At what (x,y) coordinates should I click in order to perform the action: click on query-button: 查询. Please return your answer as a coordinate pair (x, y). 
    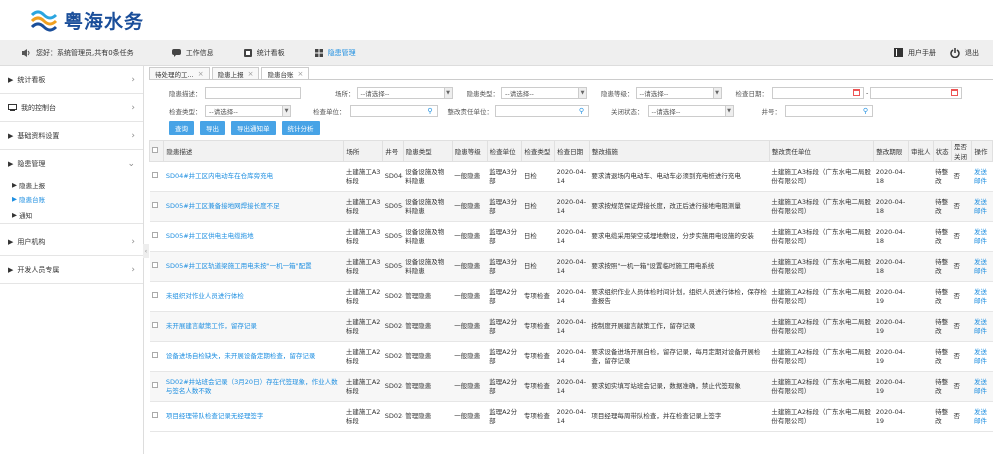
    Looking at the image, I should click on (181, 128).